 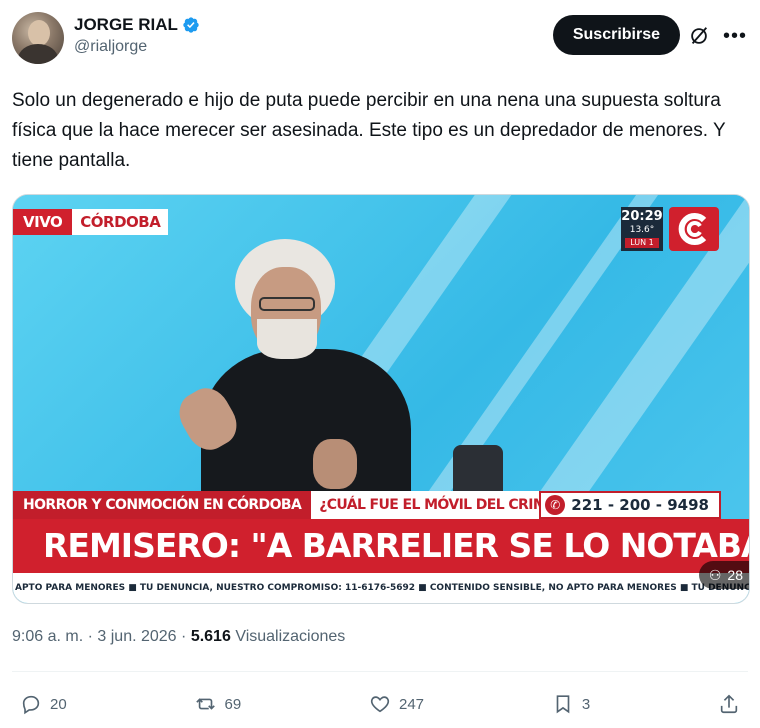 What do you see at coordinates (563, 704) in the screenshot?
I see `bookmark-icon` at bounding box center [563, 704].